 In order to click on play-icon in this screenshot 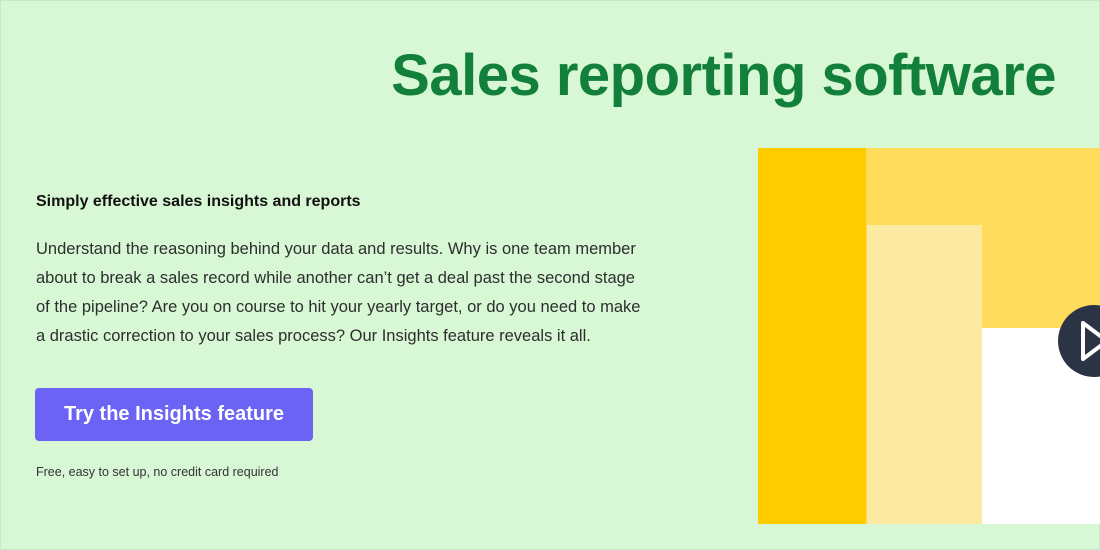, I will do `click(1090, 341)`.